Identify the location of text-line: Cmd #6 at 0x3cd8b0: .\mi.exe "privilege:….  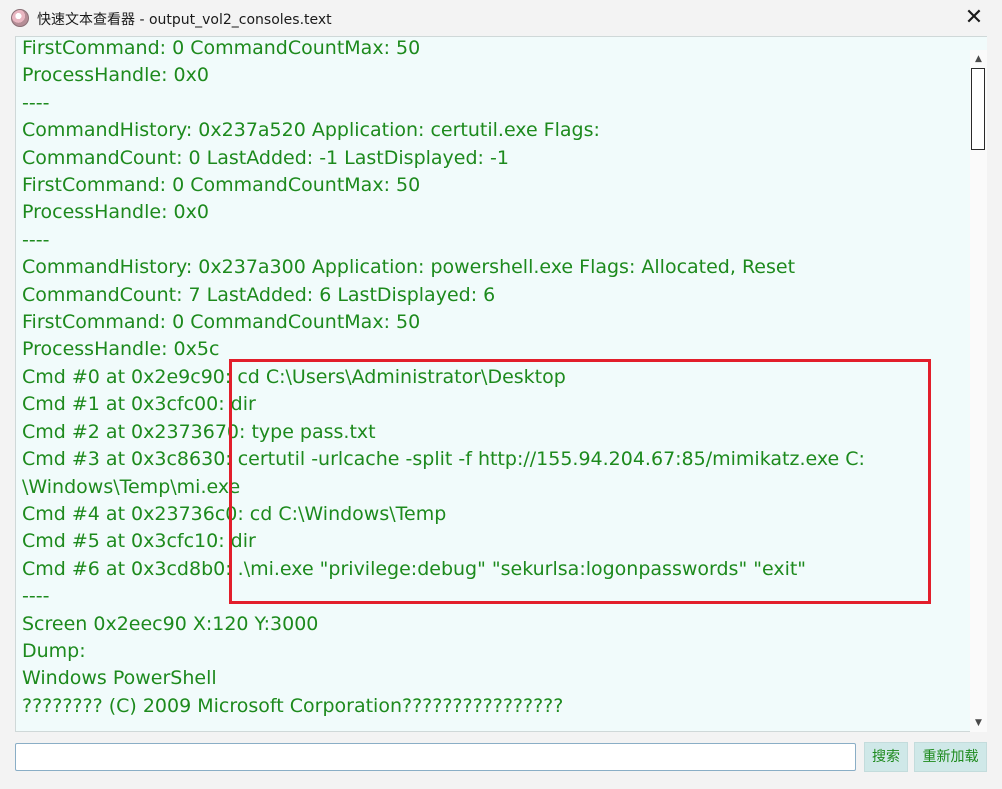
(414, 568).